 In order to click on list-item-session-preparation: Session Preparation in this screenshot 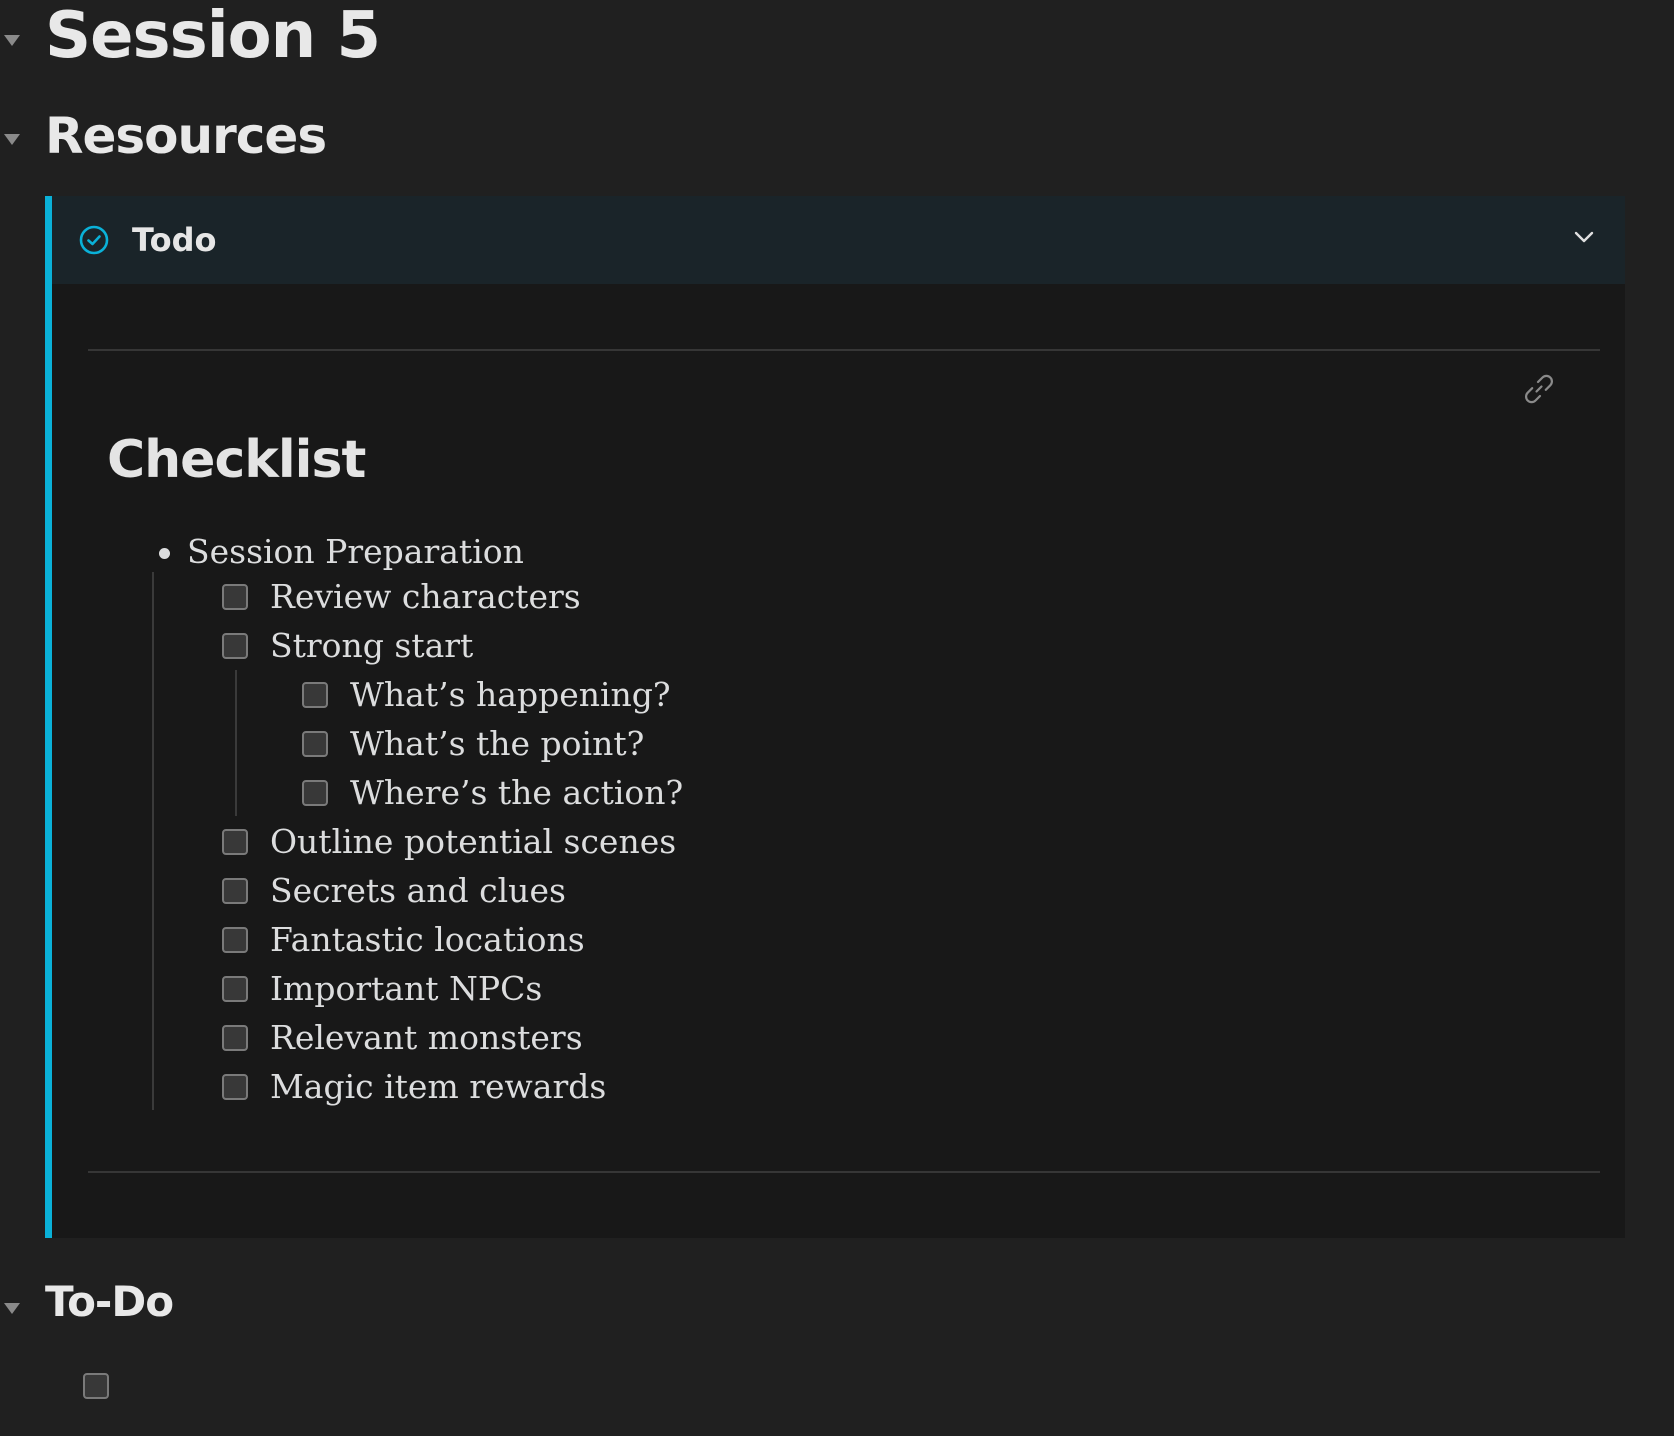, I will do `click(355, 551)`.